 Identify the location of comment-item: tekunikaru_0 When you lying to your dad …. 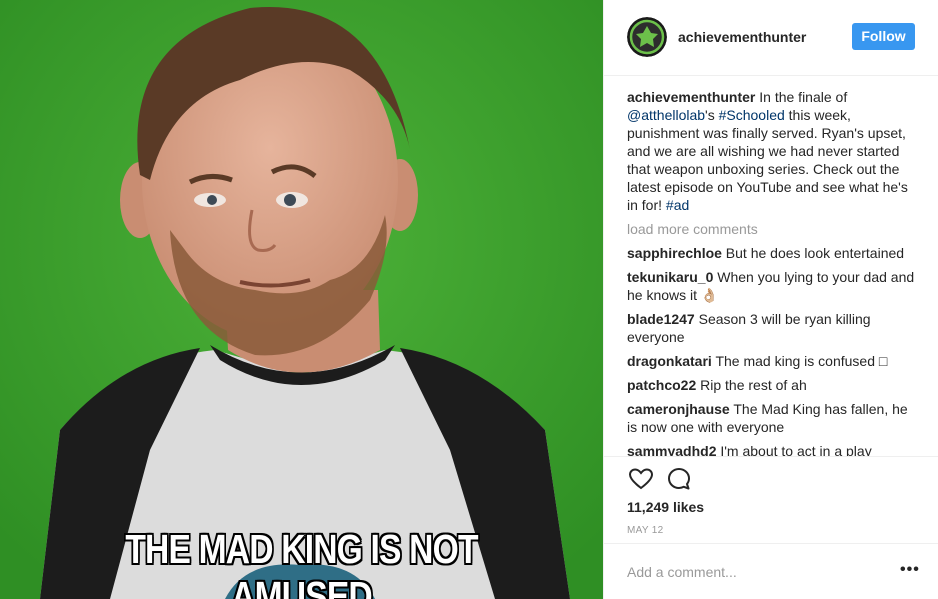
(772, 286).